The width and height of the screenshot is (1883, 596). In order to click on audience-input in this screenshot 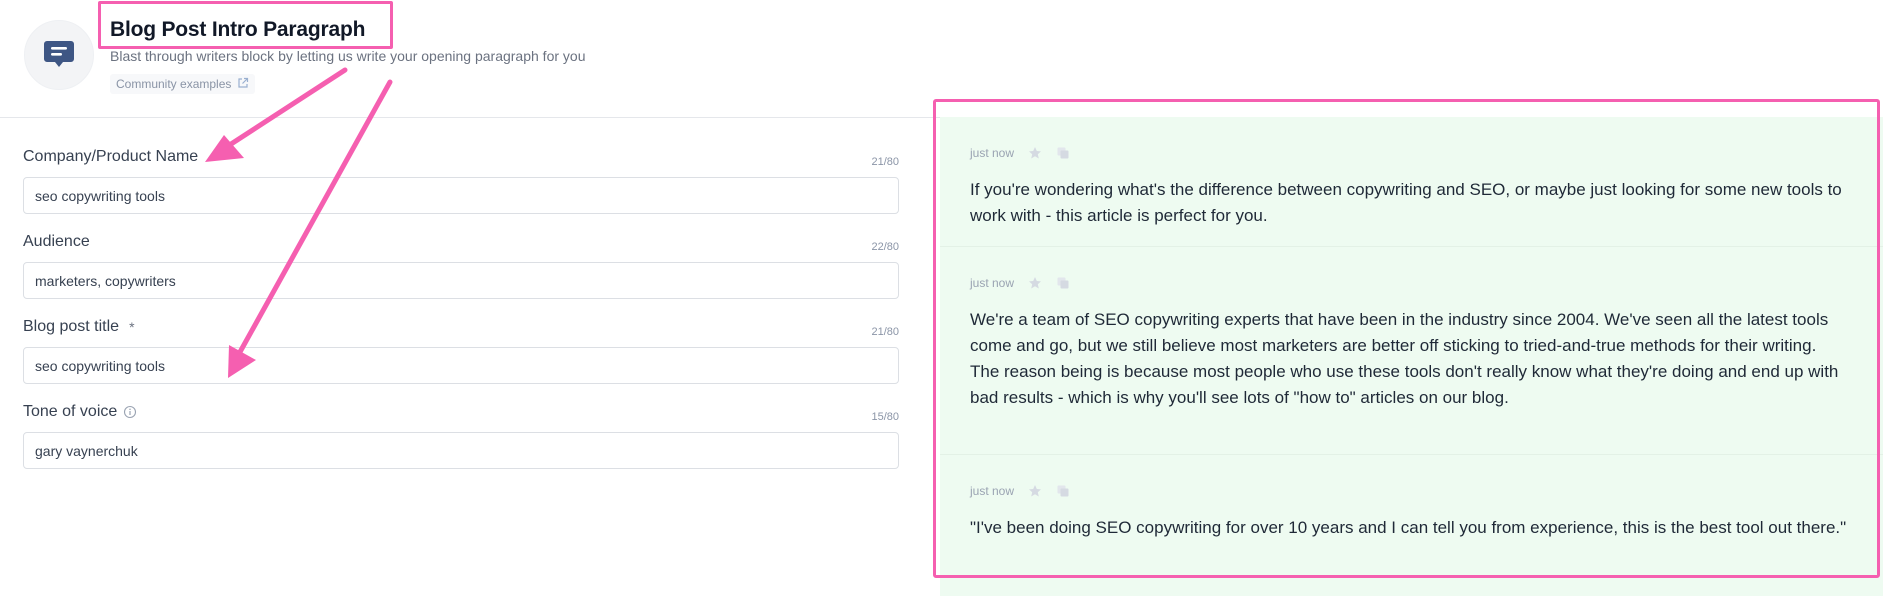, I will do `click(461, 280)`.